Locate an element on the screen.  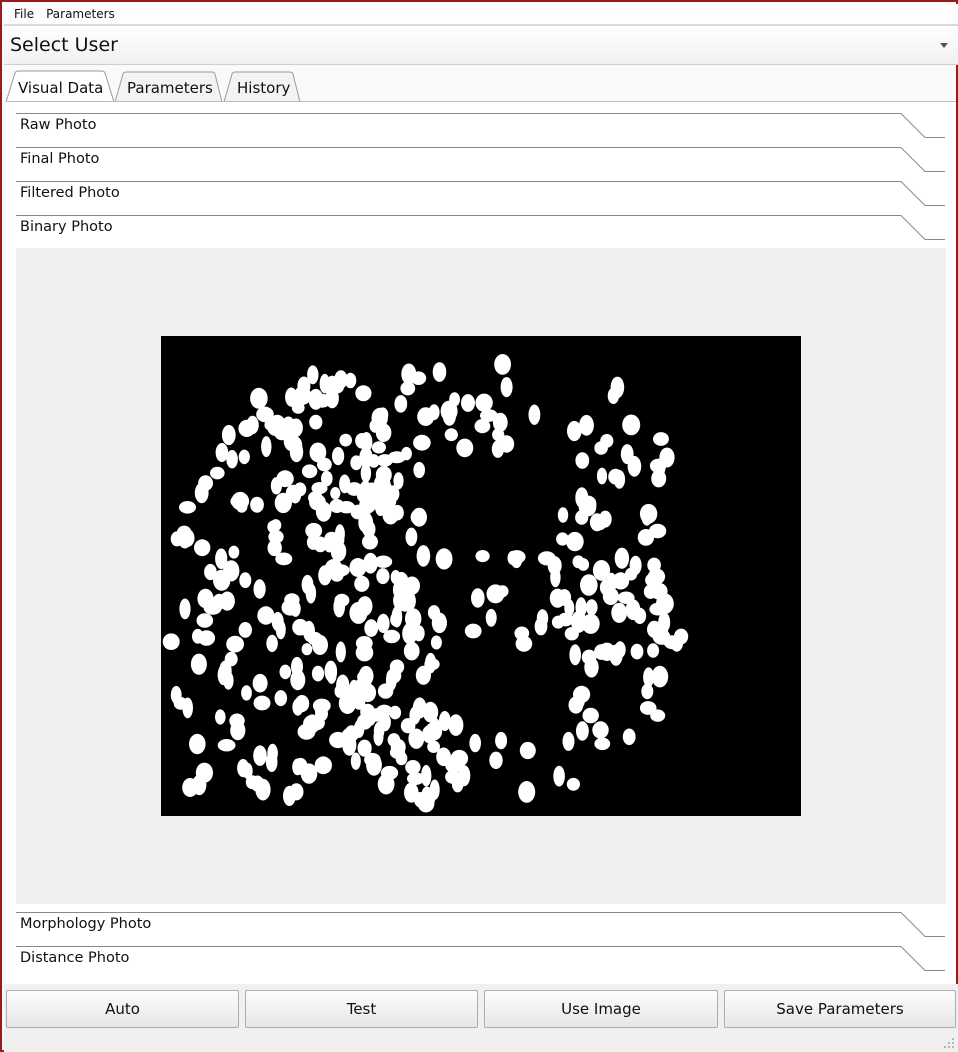
expander-morphology-photo: Morphology Photo is located at coordinates (481, 925).